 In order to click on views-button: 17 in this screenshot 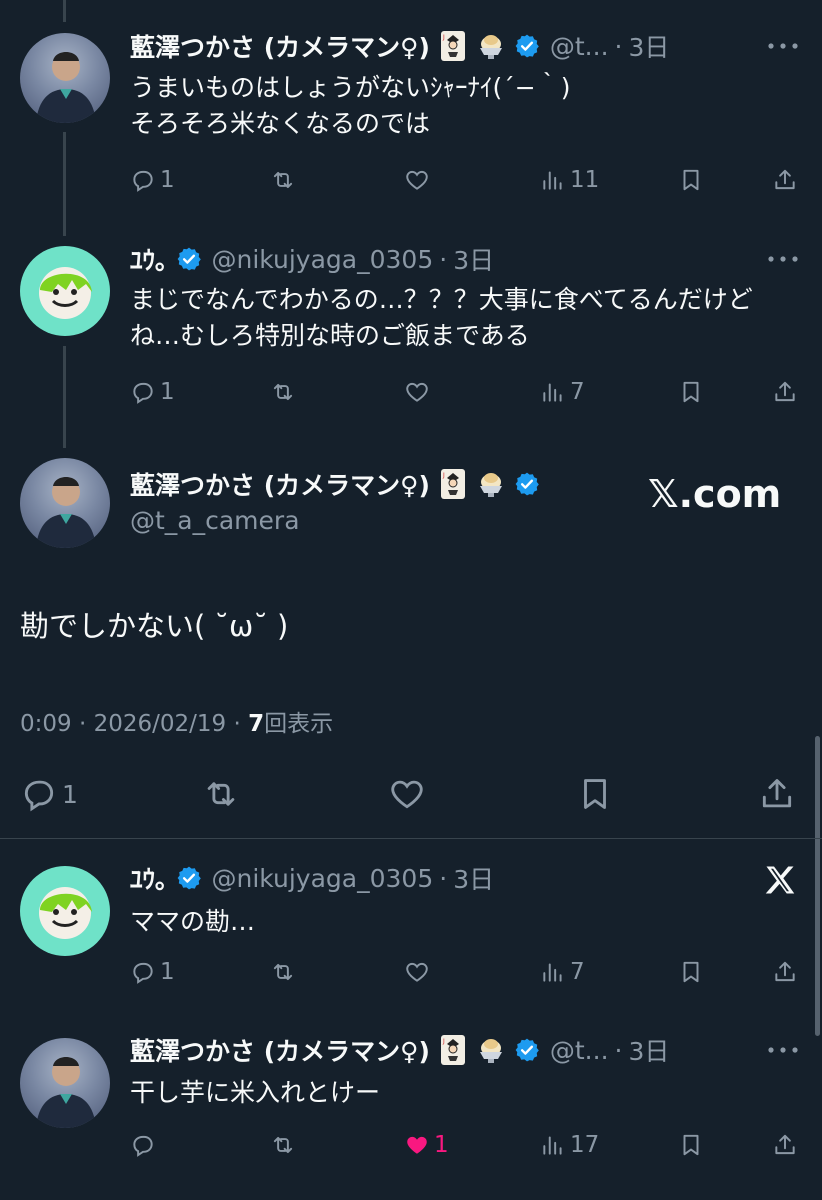, I will do `click(569, 1145)`.